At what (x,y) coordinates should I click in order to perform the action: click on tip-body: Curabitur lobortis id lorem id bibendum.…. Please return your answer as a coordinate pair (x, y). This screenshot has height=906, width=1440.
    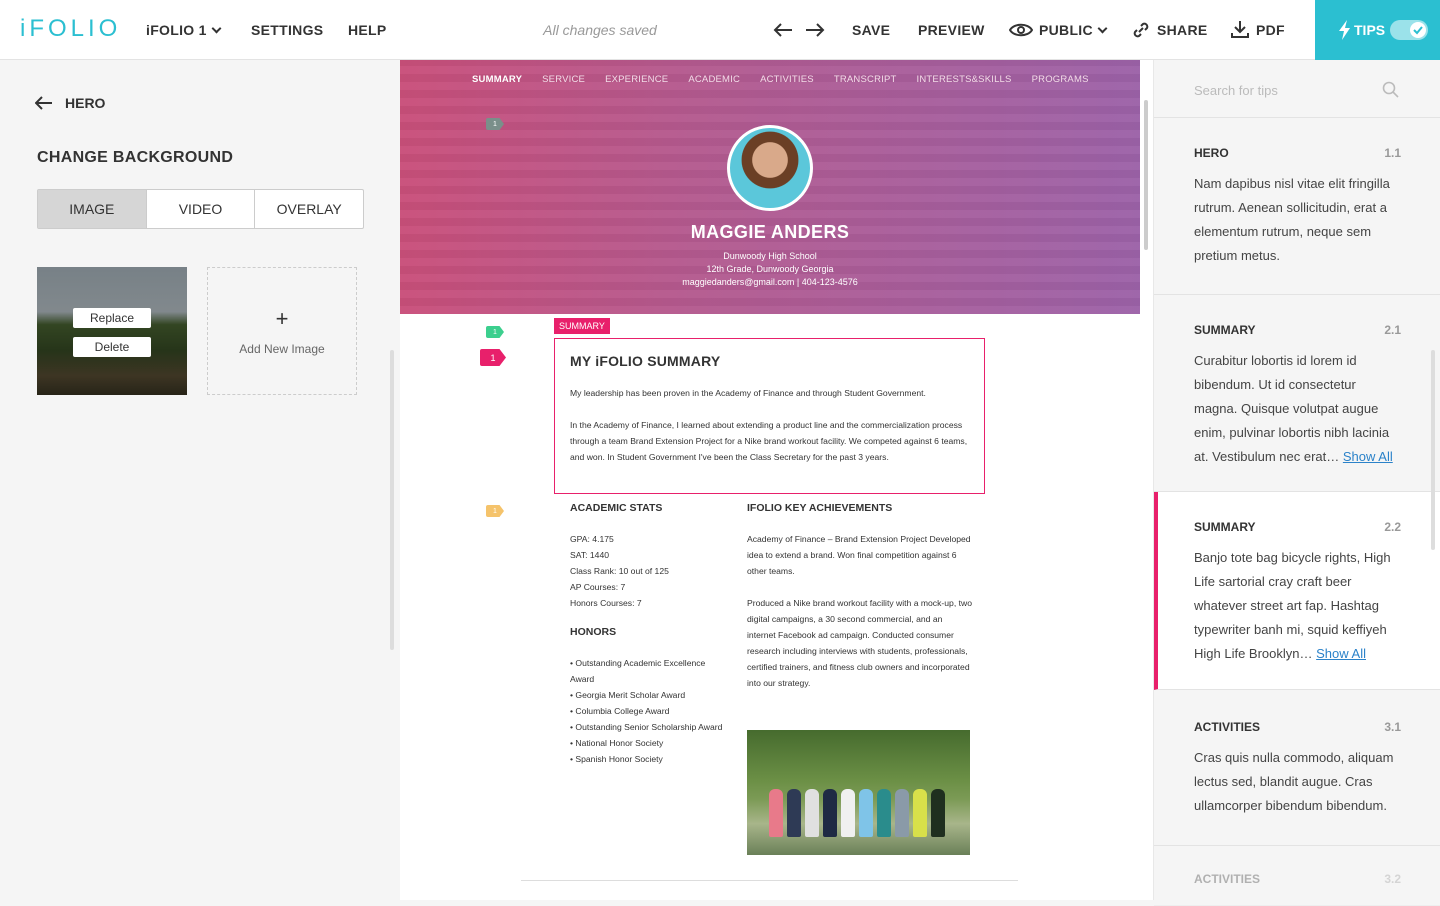
    Looking at the image, I should click on (1292, 408).